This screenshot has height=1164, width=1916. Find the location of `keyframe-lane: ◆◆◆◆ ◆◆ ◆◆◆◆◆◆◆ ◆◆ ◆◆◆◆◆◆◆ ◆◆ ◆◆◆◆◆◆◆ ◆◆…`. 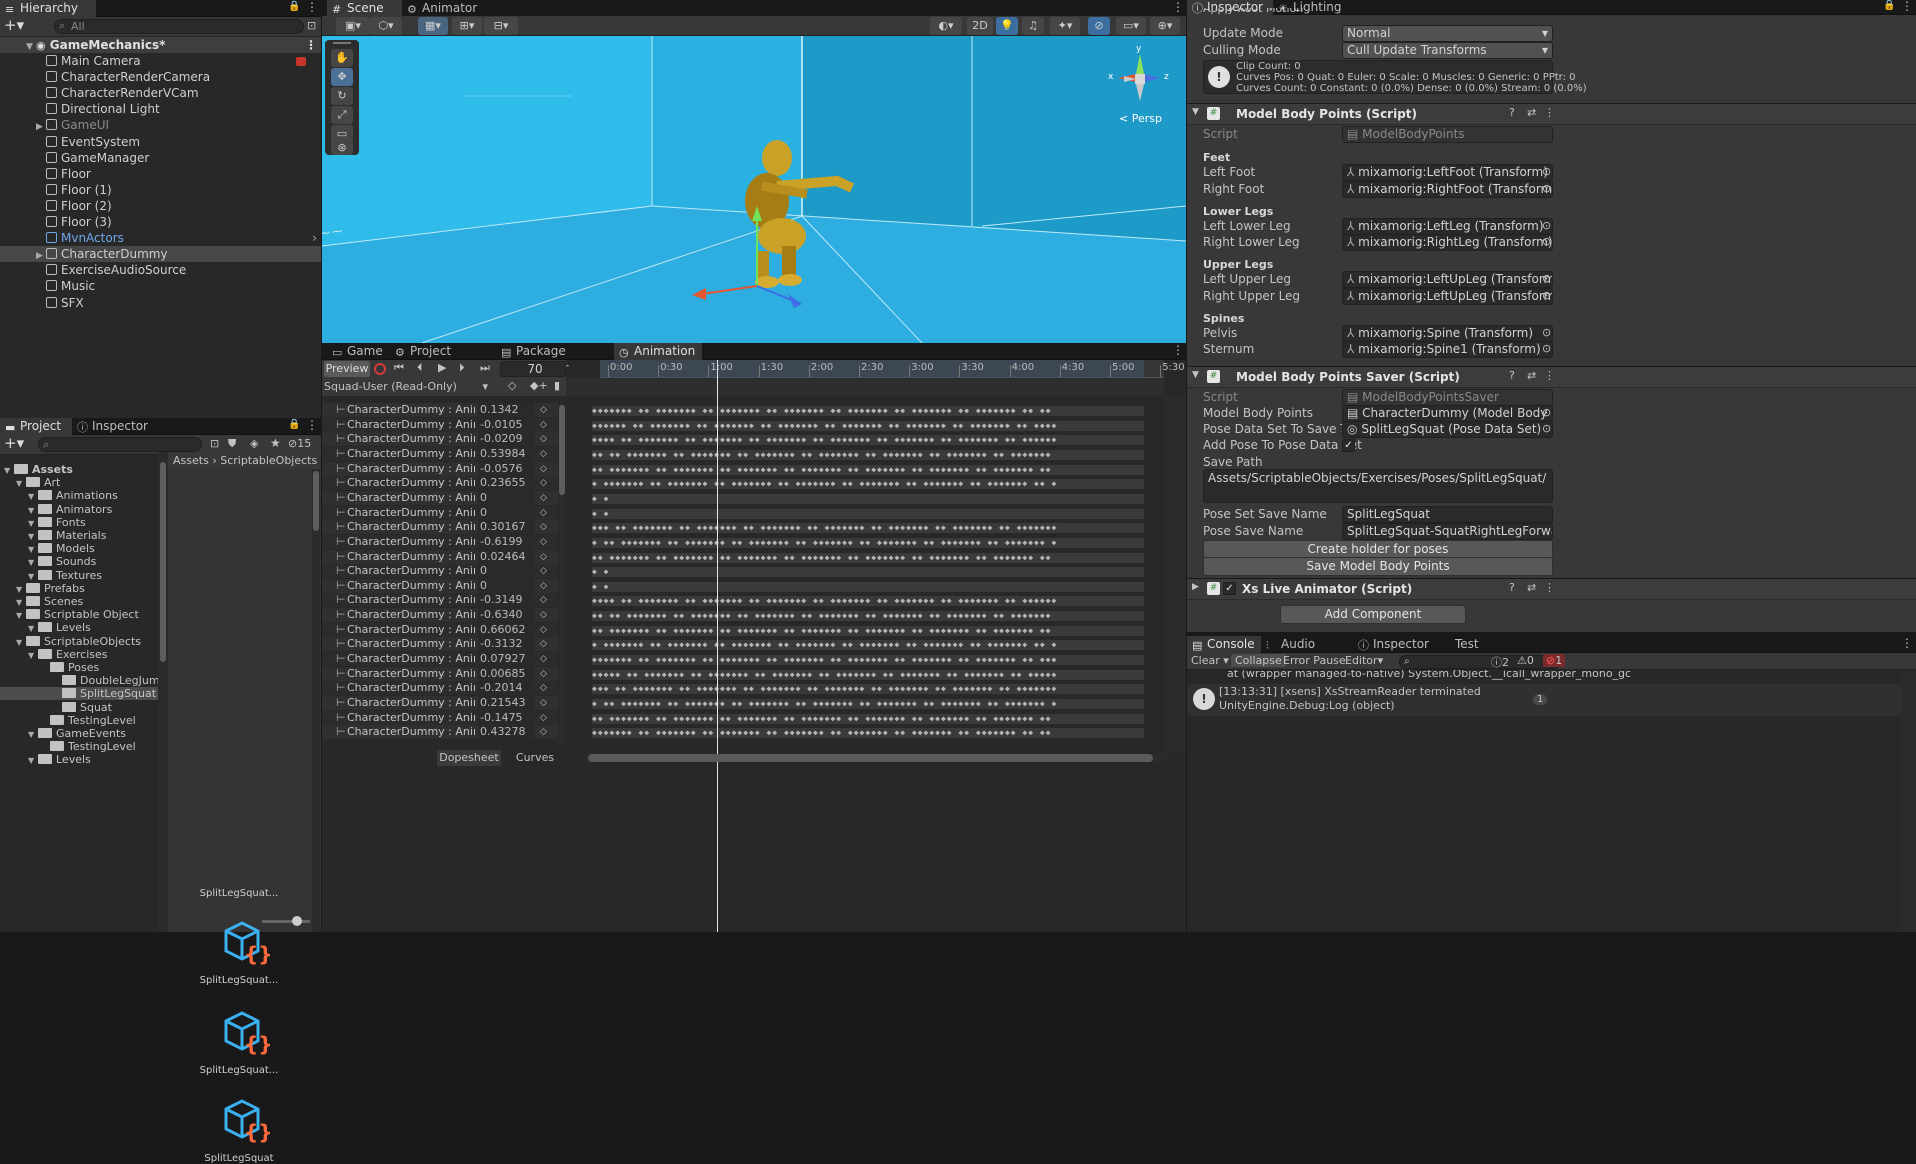

keyframe-lane: ◆◆◆◆ ◆◆ ◆◆◆◆◆◆◆ ◆◆ ◆◆◆◆◆◆◆ ◆◆ ◆◆◆◆◆◆◆ ◆◆… is located at coordinates (868, 601).